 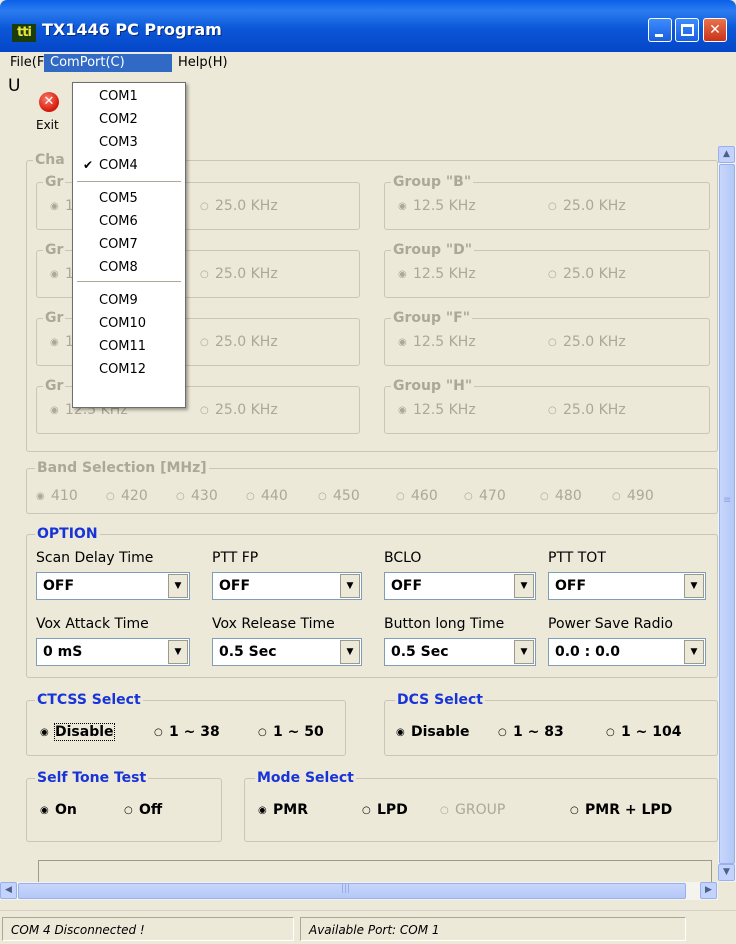 I want to click on menu-comport: ComPort(C), so click(x=108, y=63).